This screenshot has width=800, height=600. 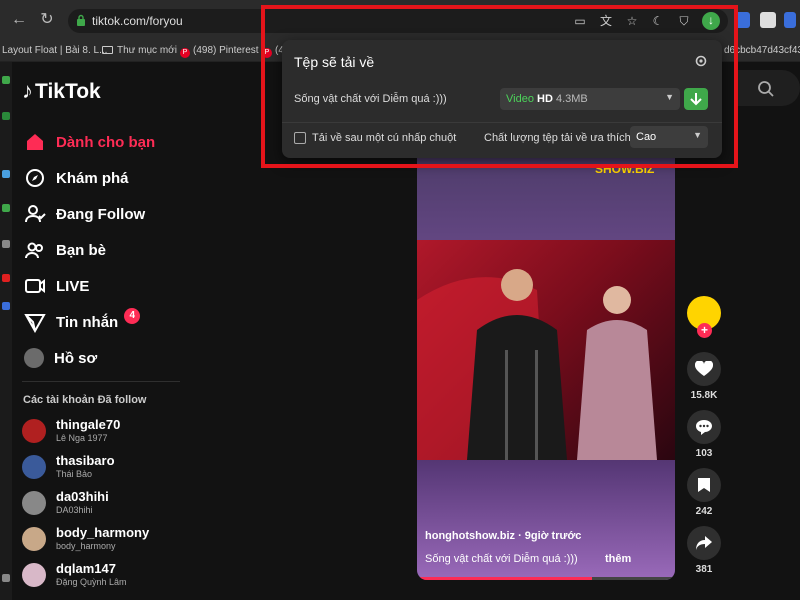 What do you see at coordinates (74, 575) in the screenshot?
I see `followed-account: dqlam147 Đặng Quỳnh Lâm` at bounding box center [74, 575].